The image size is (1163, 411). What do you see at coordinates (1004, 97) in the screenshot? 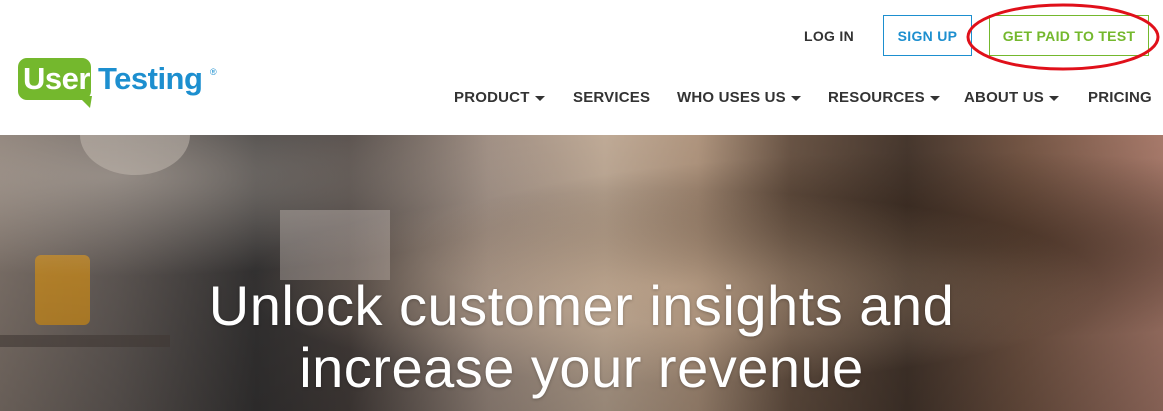
I see `nav-about-us-label: ABOUT US` at bounding box center [1004, 97].